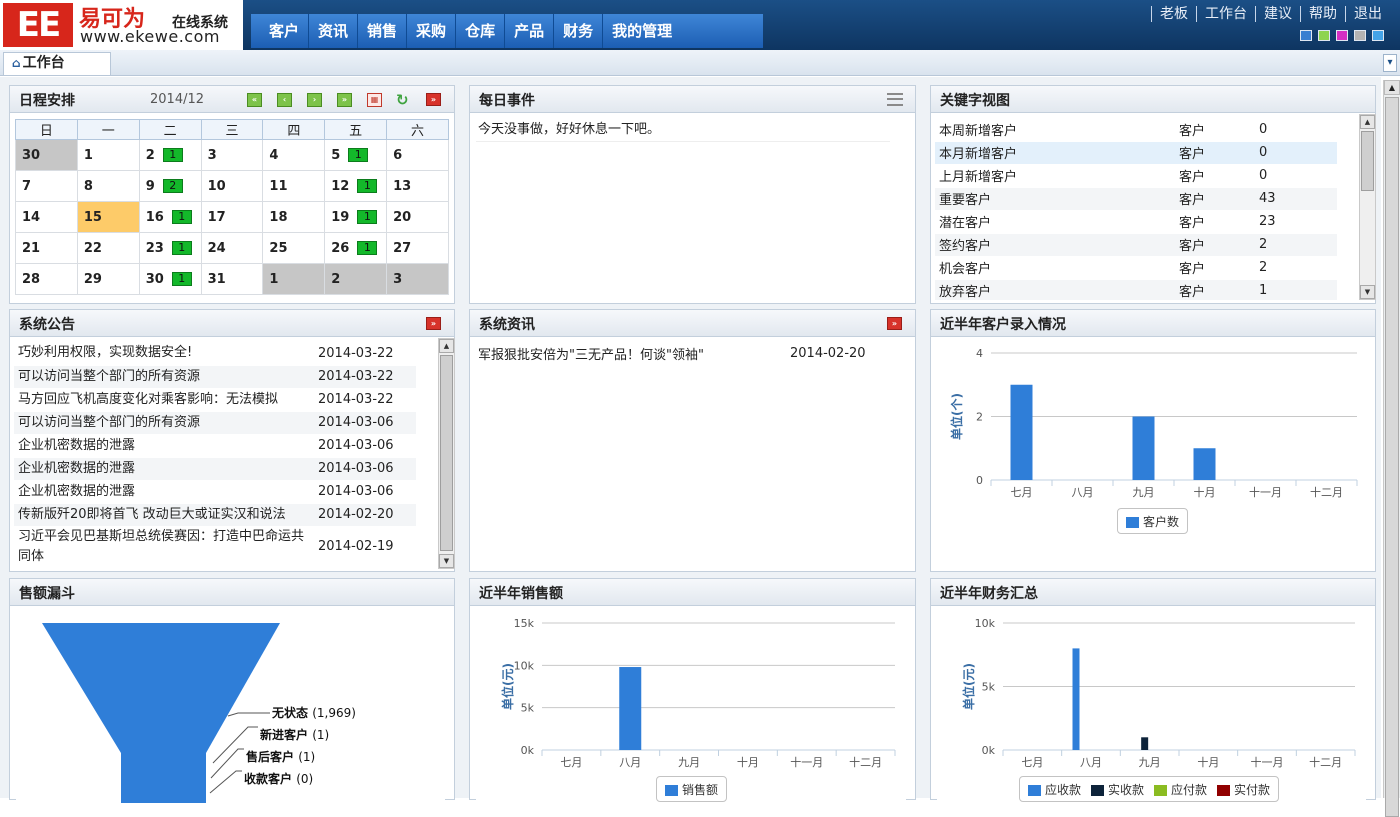  I want to click on funnel-stage-rest, so click(163, 778).